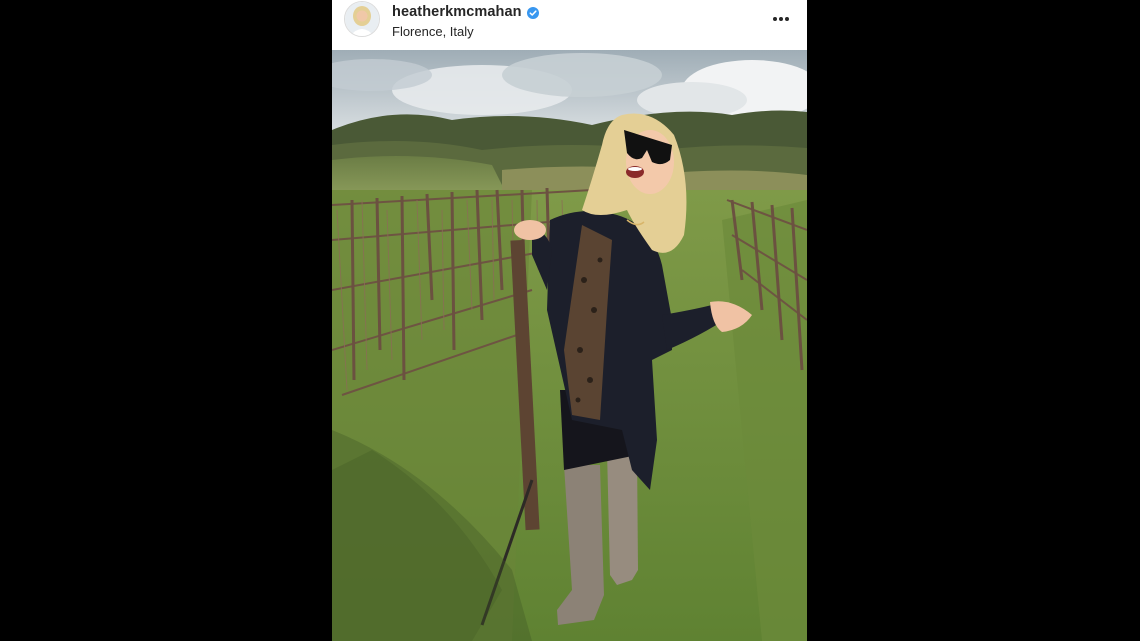 This screenshot has width=1140, height=641. I want to click on more-horizontal-icon, so click(774, 19).